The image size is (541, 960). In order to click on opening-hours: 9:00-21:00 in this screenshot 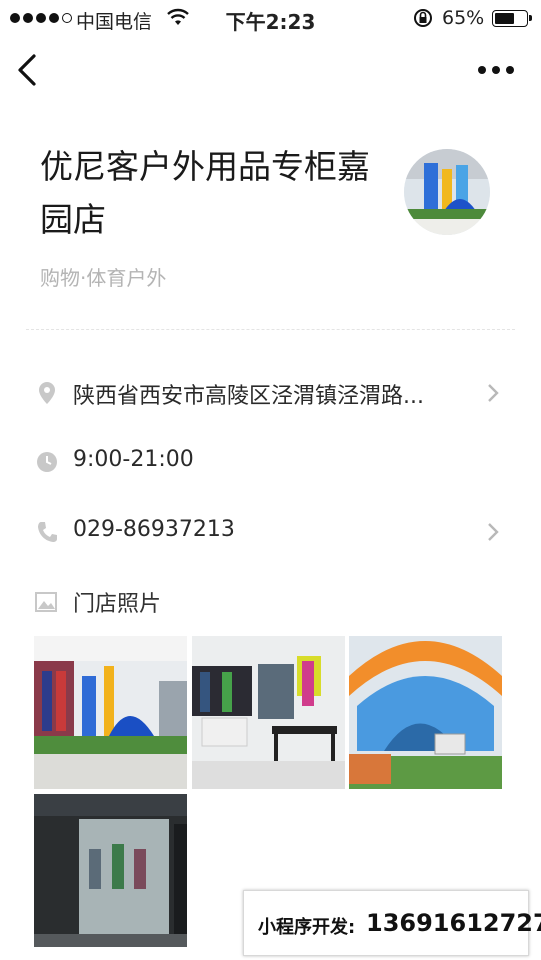, I will do `click(133, 459)`.